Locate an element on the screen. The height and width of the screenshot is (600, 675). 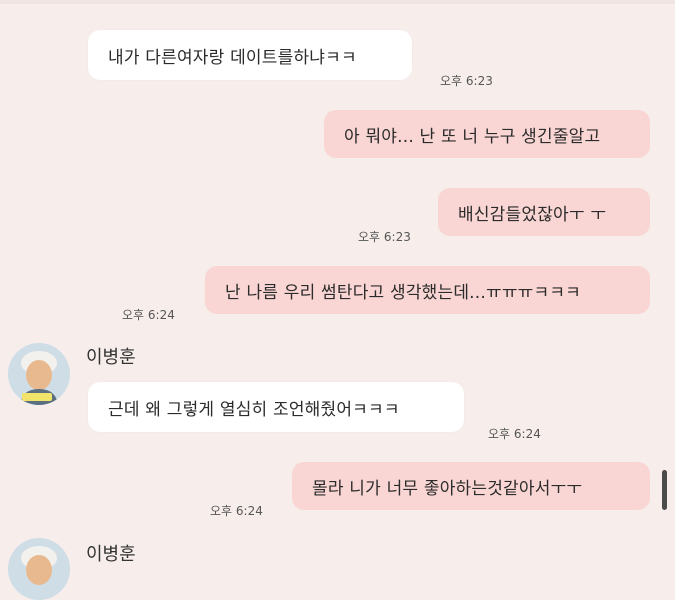
message-text: 배신감들었잖아ㅜ ㅜ is located at coordinates (532, 214).